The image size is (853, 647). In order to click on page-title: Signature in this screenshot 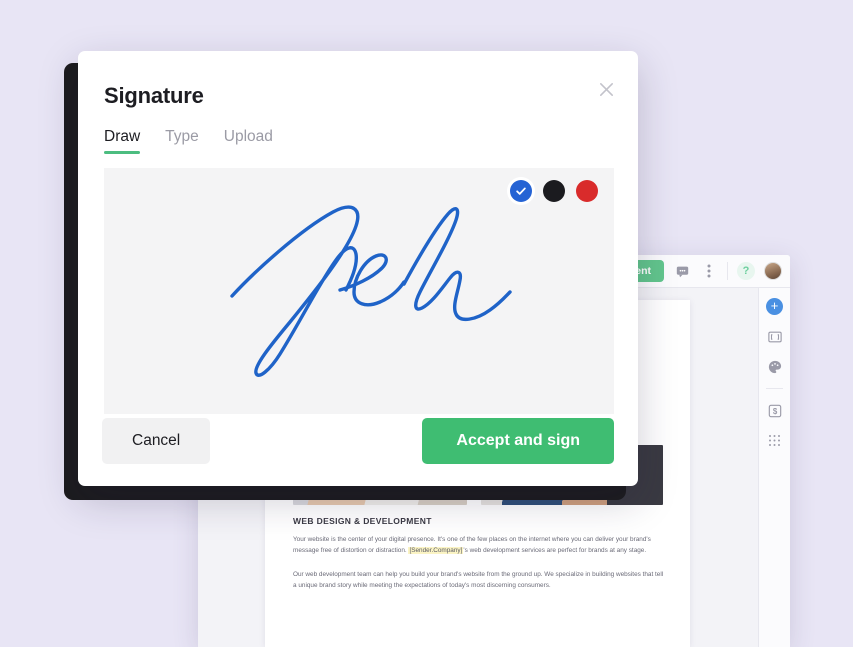, I will do `click(154, 95)`.